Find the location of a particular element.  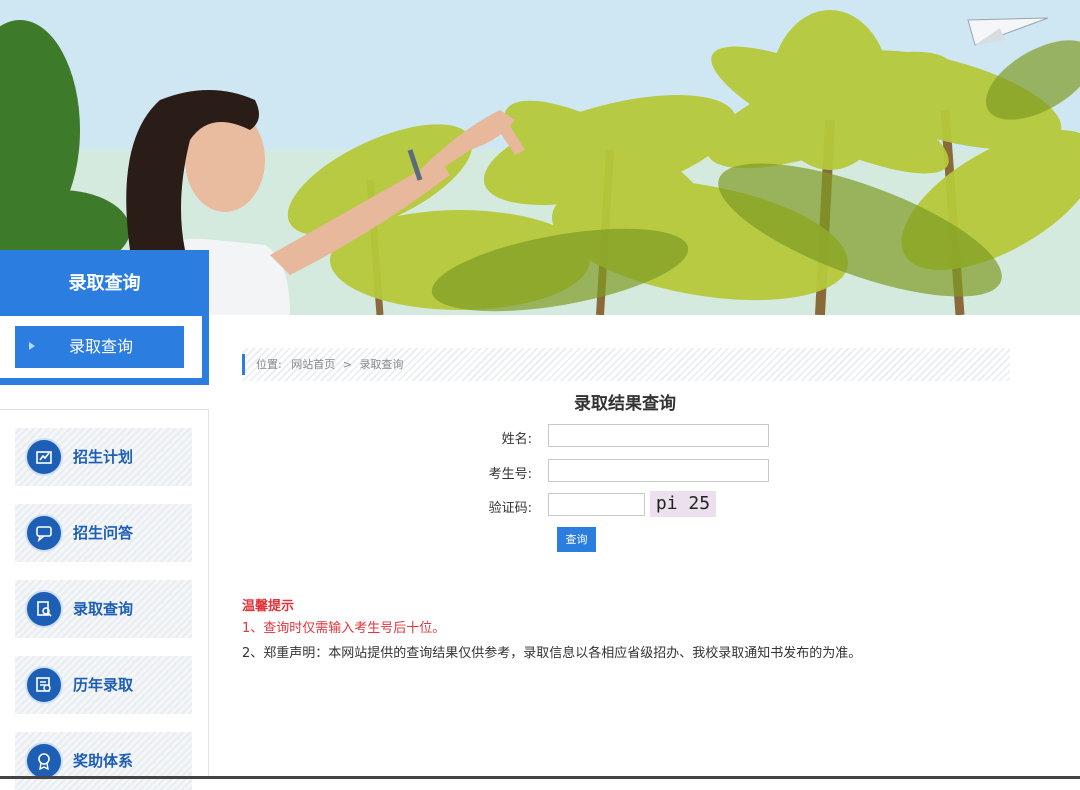

tip-line-1: 1、查询时仅需输入考生号后十位。 is located at coordinates (344, 628).